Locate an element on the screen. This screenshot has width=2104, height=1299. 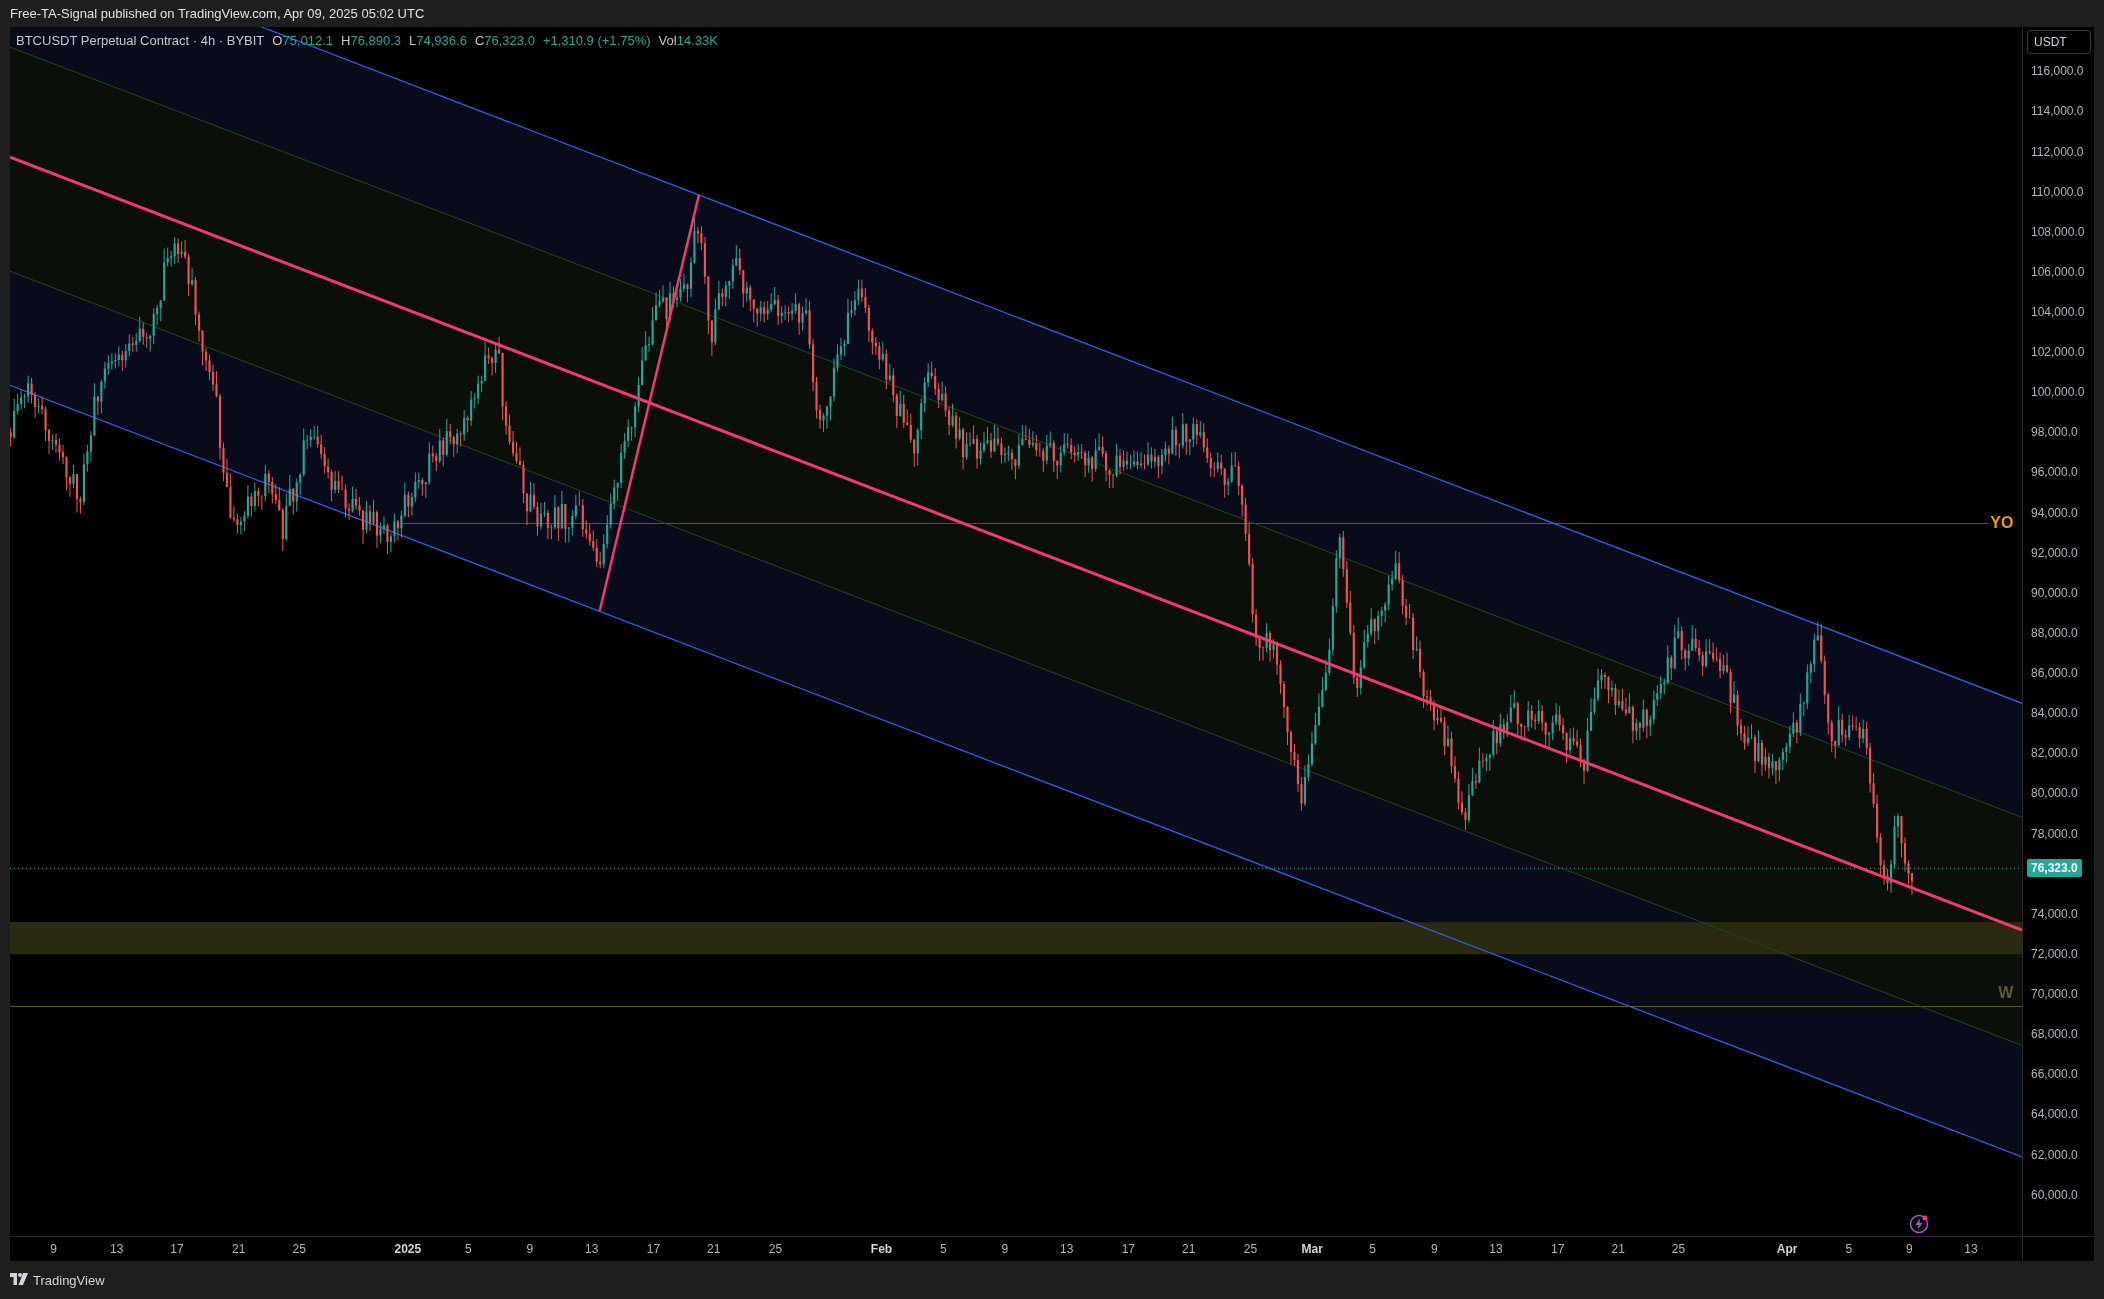
price-tick: 116,000.0 is located at coordinates (2057, 71).